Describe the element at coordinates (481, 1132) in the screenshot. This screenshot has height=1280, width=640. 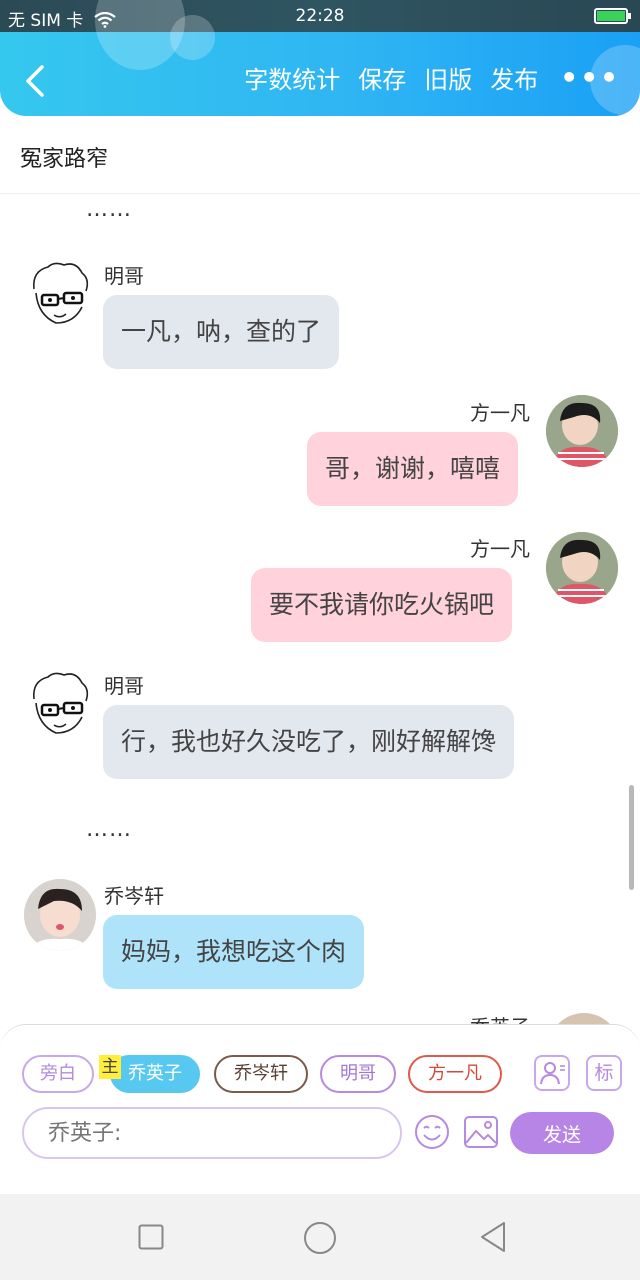
I see `image-icon` at that location.